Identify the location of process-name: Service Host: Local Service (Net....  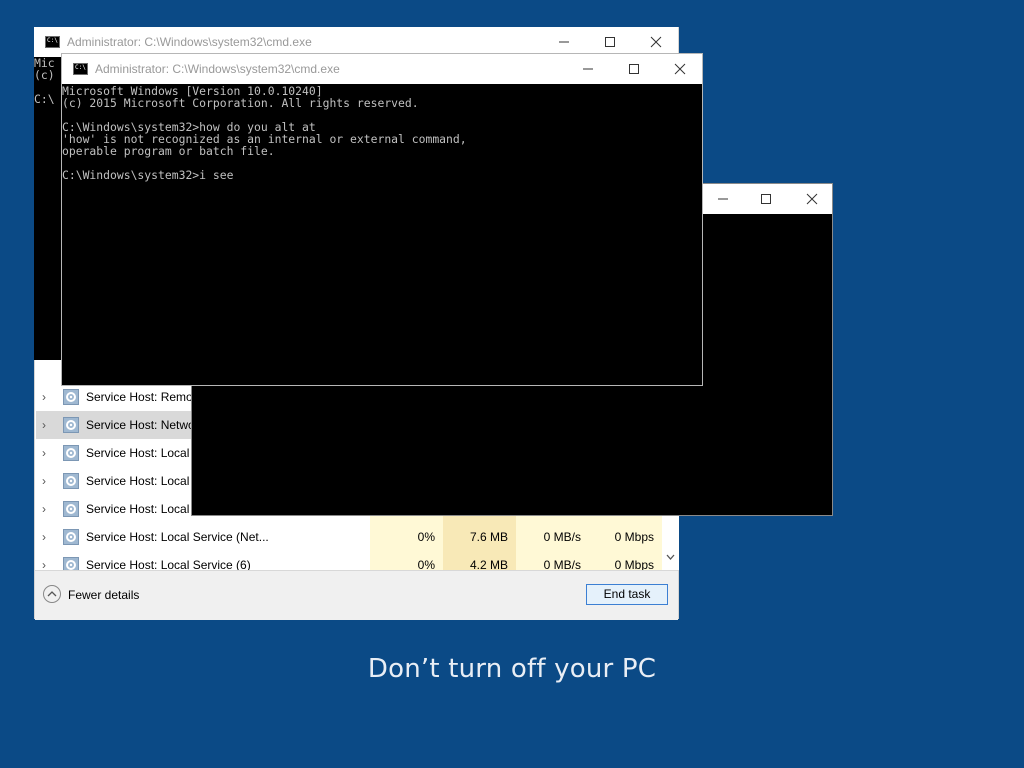
(177, 537).